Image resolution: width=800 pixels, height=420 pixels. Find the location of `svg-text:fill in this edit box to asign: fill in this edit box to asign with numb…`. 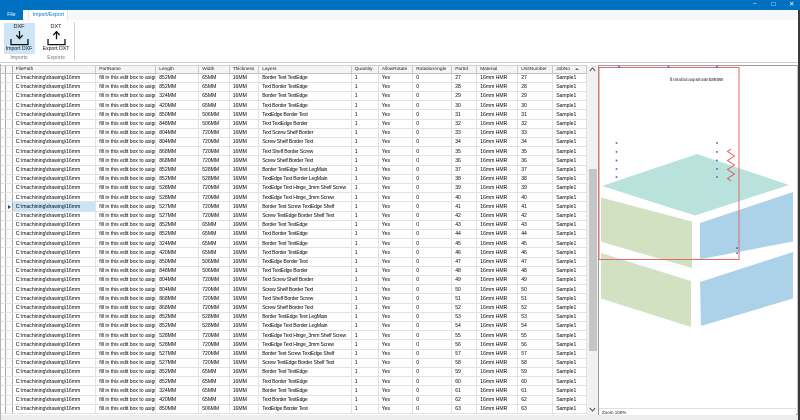

svg-text:fill in this edit box to asign: fill in this edit box to asign with numb… is located at coordinates (696, 79).